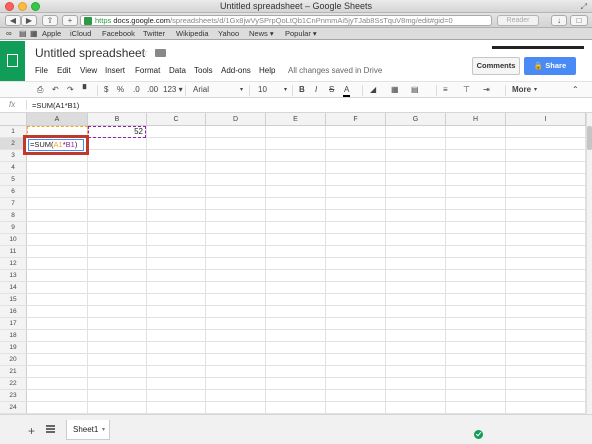 The width and height of the screenshot is (592, 444). I want to click on row-header-17: 17, so click(13, 324).